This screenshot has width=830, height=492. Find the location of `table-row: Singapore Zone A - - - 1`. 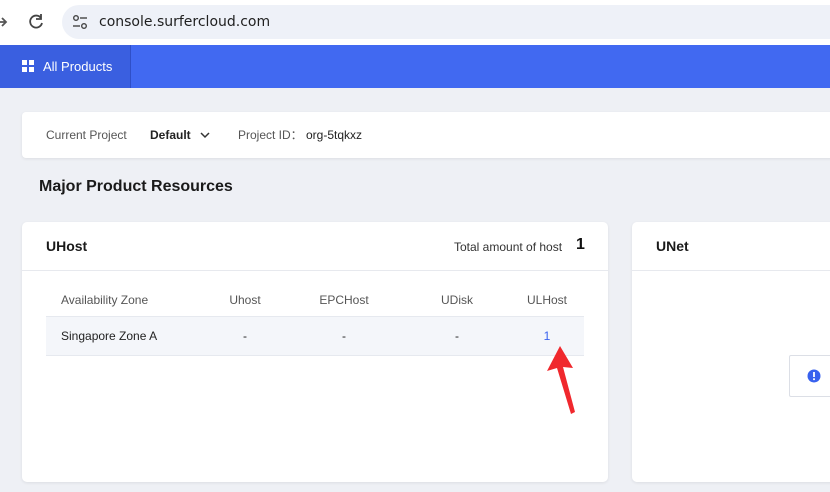

table-row: Singapore Zone A - - - 1 is located at coordinates (315, 336).